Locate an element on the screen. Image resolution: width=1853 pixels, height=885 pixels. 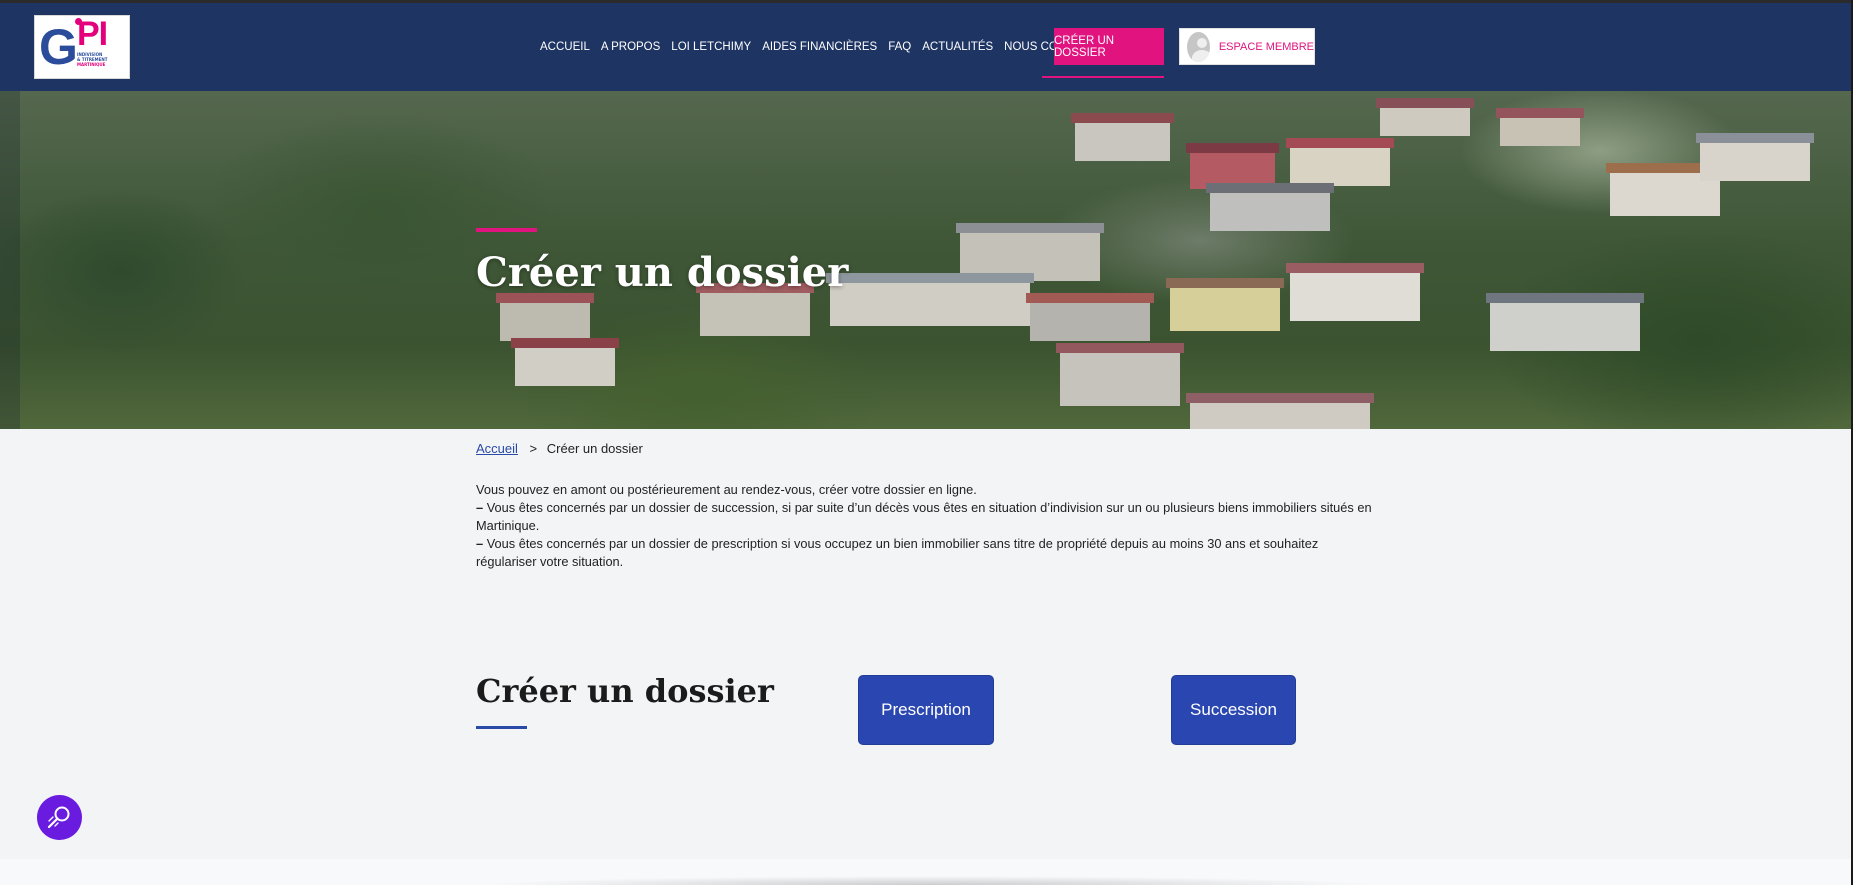
prescription-button: Prescription is located at coordinates (926, 710).